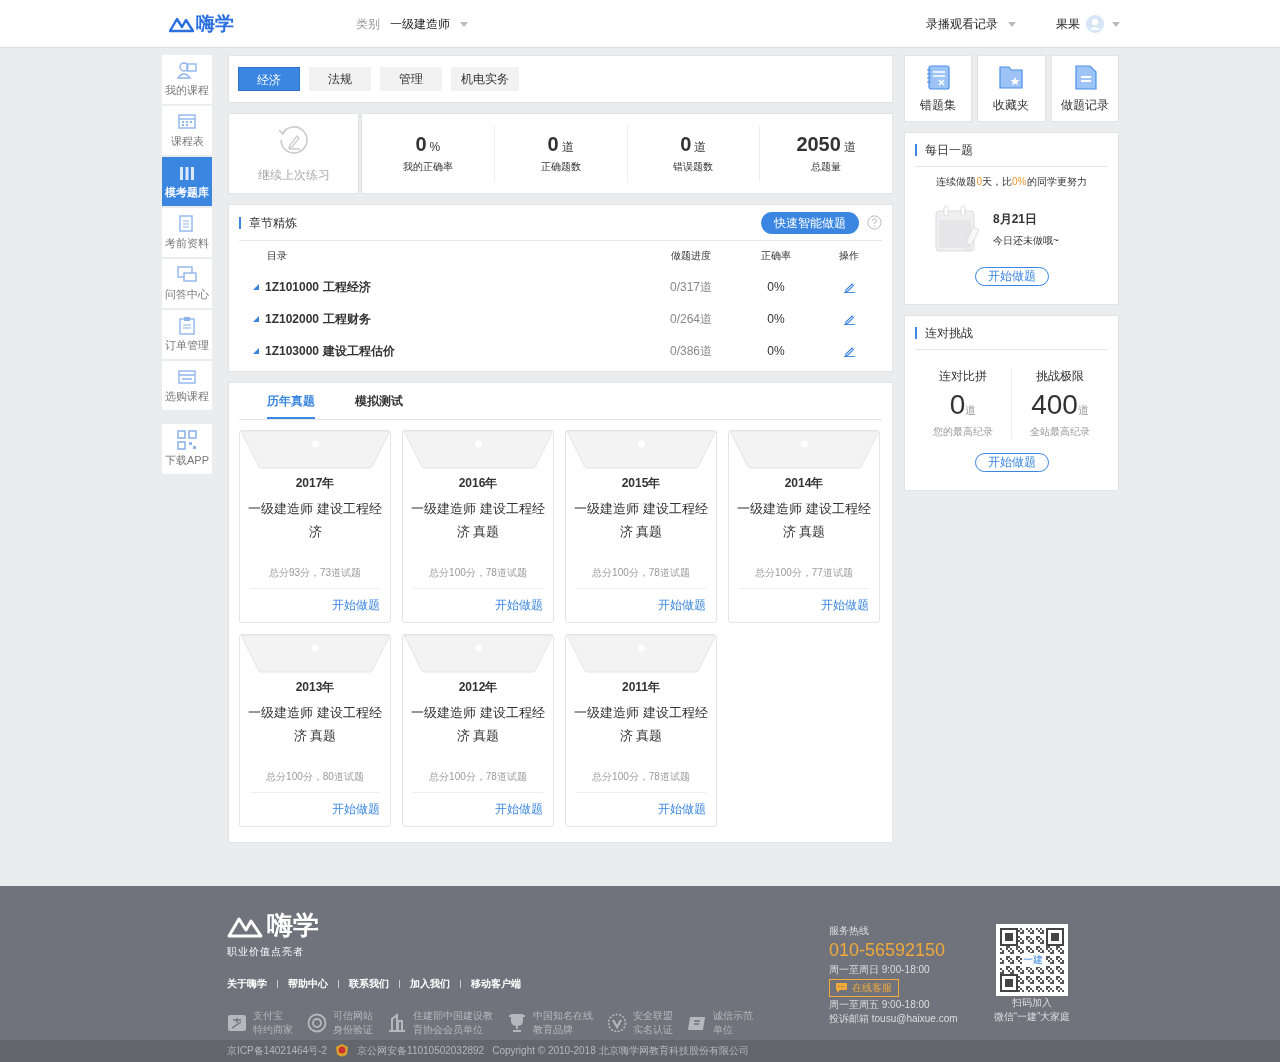  What do you see at coordinates (617, 1023) in the screenshot?
I see `shield-check-icon` at bounding box center [617, 1023].